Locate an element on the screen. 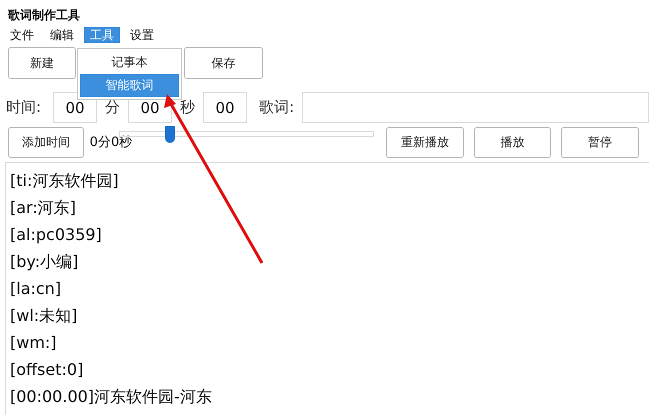 This screenshot has height=415, width=649. seconds-unit: 秒 is located at coordinates (188, 107).